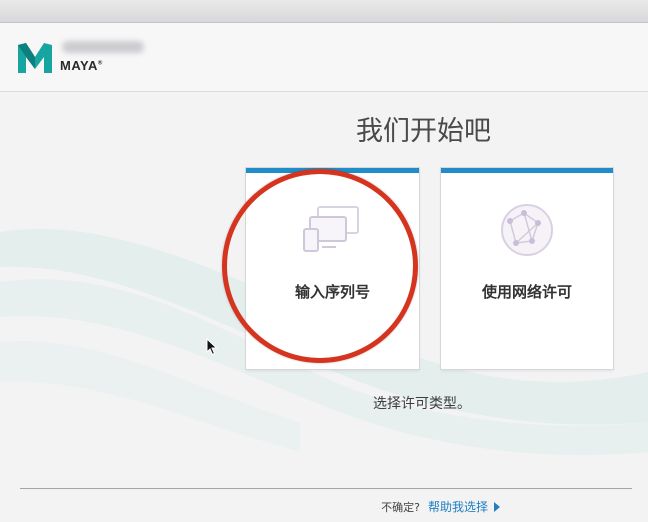 This screenshot has width=648, height=522. What do you see at coordinates (527, 268) in the screenshot?
I see `use-network-license-card: 使用网络许可` at bounding box center [527, 268].